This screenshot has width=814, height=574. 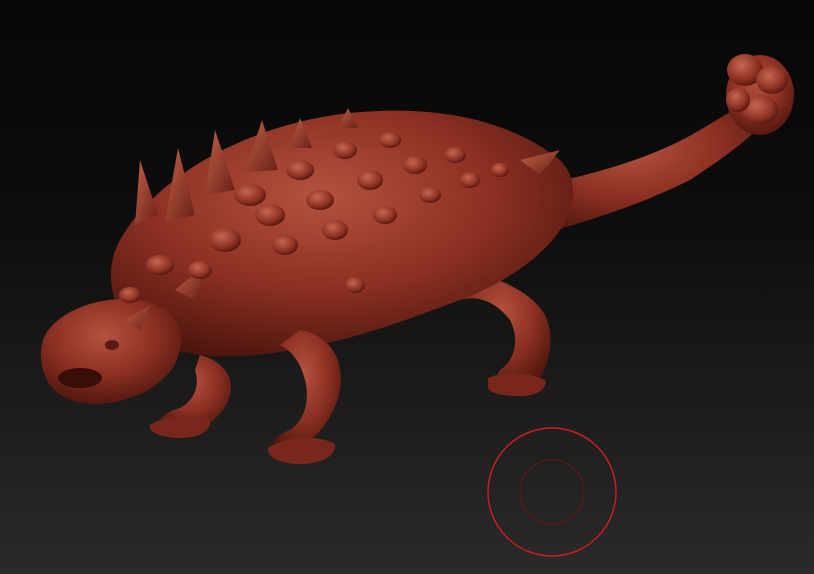 What do you see at coordinates (80, 378) in the screenshot?
I see `mouth` at bounding box center [80, 378].